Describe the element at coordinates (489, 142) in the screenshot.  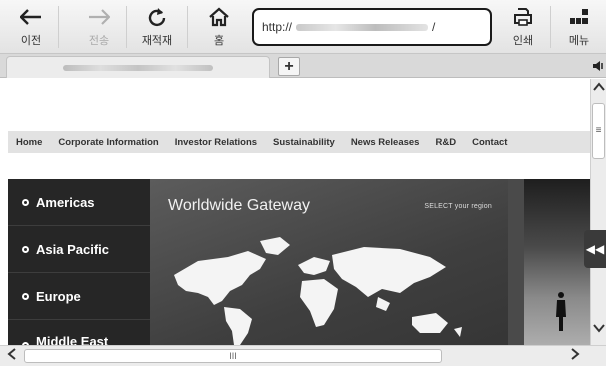
I see `site-nav-link: Contact` at that location.